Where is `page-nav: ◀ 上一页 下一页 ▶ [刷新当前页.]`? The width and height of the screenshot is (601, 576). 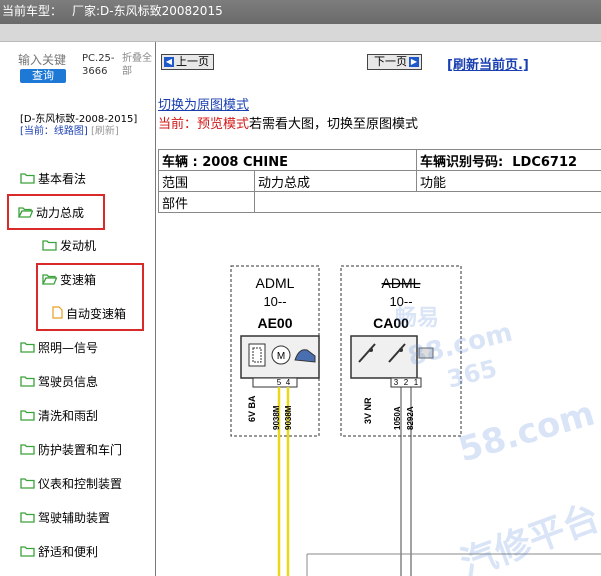
page-nav: ◀ 上一页 下一页 ▶ [刷新当前页.] is located at coordinates (379, 62).